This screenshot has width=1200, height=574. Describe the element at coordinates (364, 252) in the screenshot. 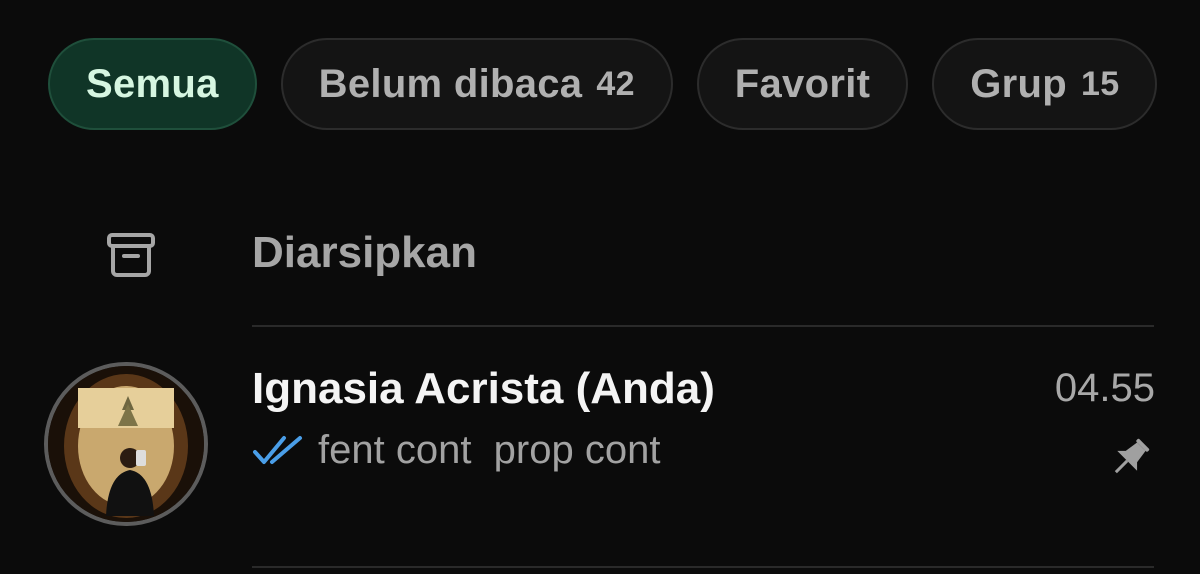

I see `archived-label: Diarsipkan` at that location.